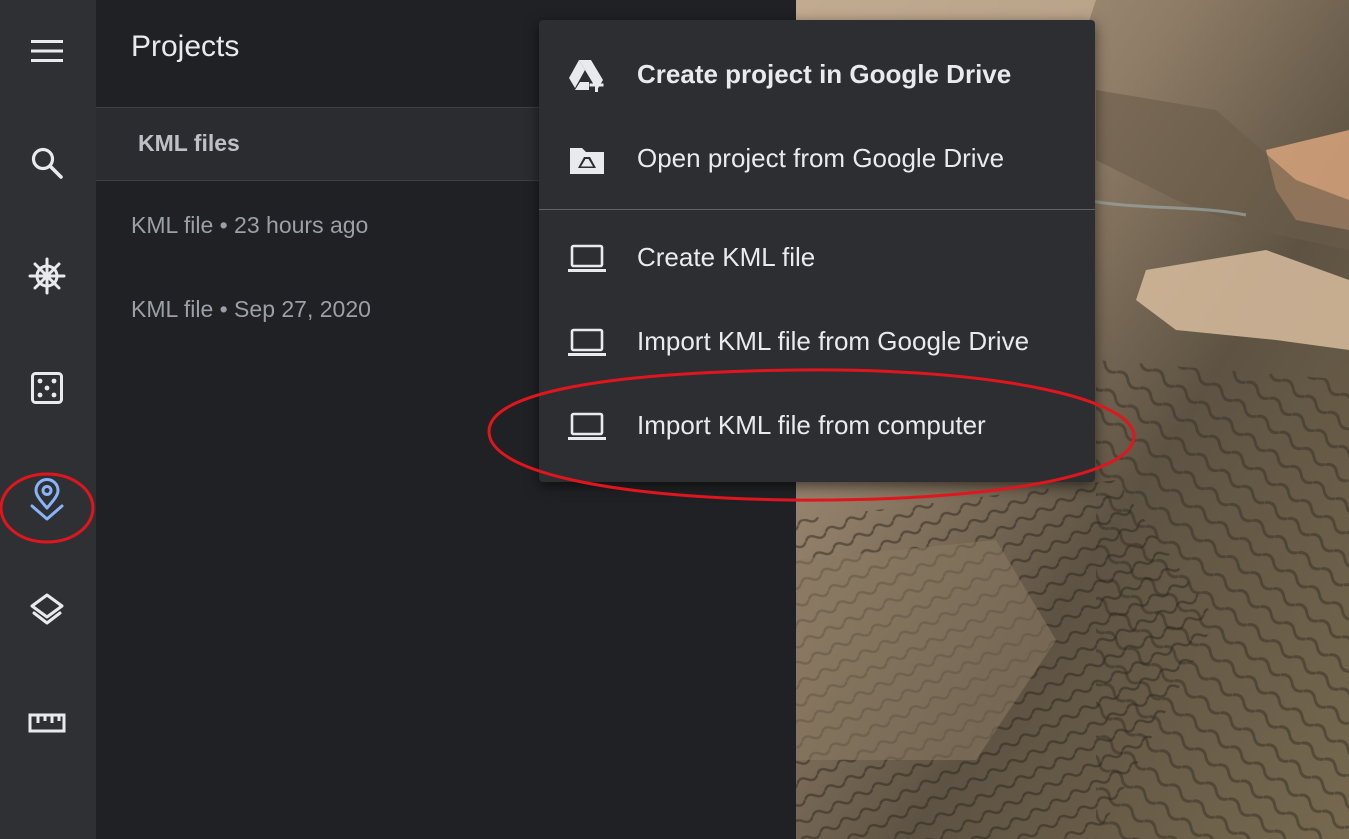  I want to click on nav-rail, so click(48, 419).